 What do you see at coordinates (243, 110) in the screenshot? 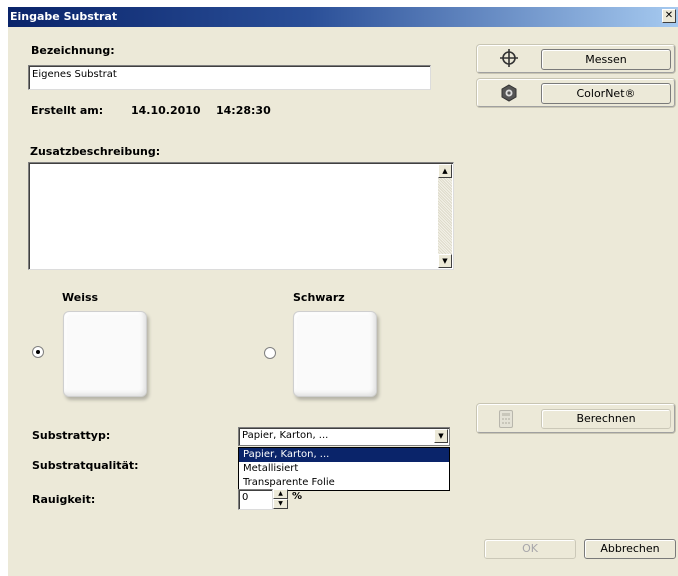
I see `erstellt-time: 14:28:30` at bounding box center [243, 110].